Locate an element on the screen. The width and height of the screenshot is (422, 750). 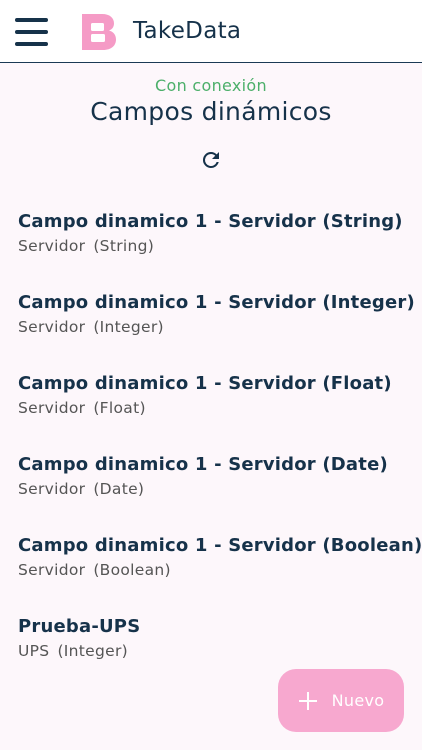
connection-status: Con conexión is located at coordinates (211, 85).